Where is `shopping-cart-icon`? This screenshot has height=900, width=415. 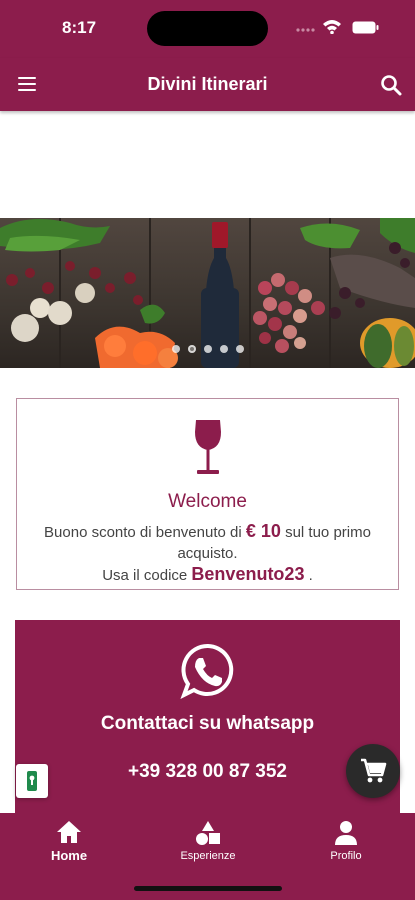 shopping-cart-icon is located at coordinates (374, 770).